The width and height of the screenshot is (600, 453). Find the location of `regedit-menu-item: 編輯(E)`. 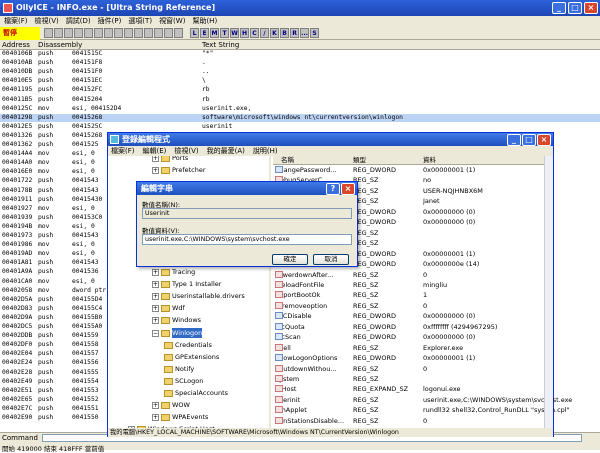

regedit-menu-item: 編輯(E) is located at coordinates (155, 151).